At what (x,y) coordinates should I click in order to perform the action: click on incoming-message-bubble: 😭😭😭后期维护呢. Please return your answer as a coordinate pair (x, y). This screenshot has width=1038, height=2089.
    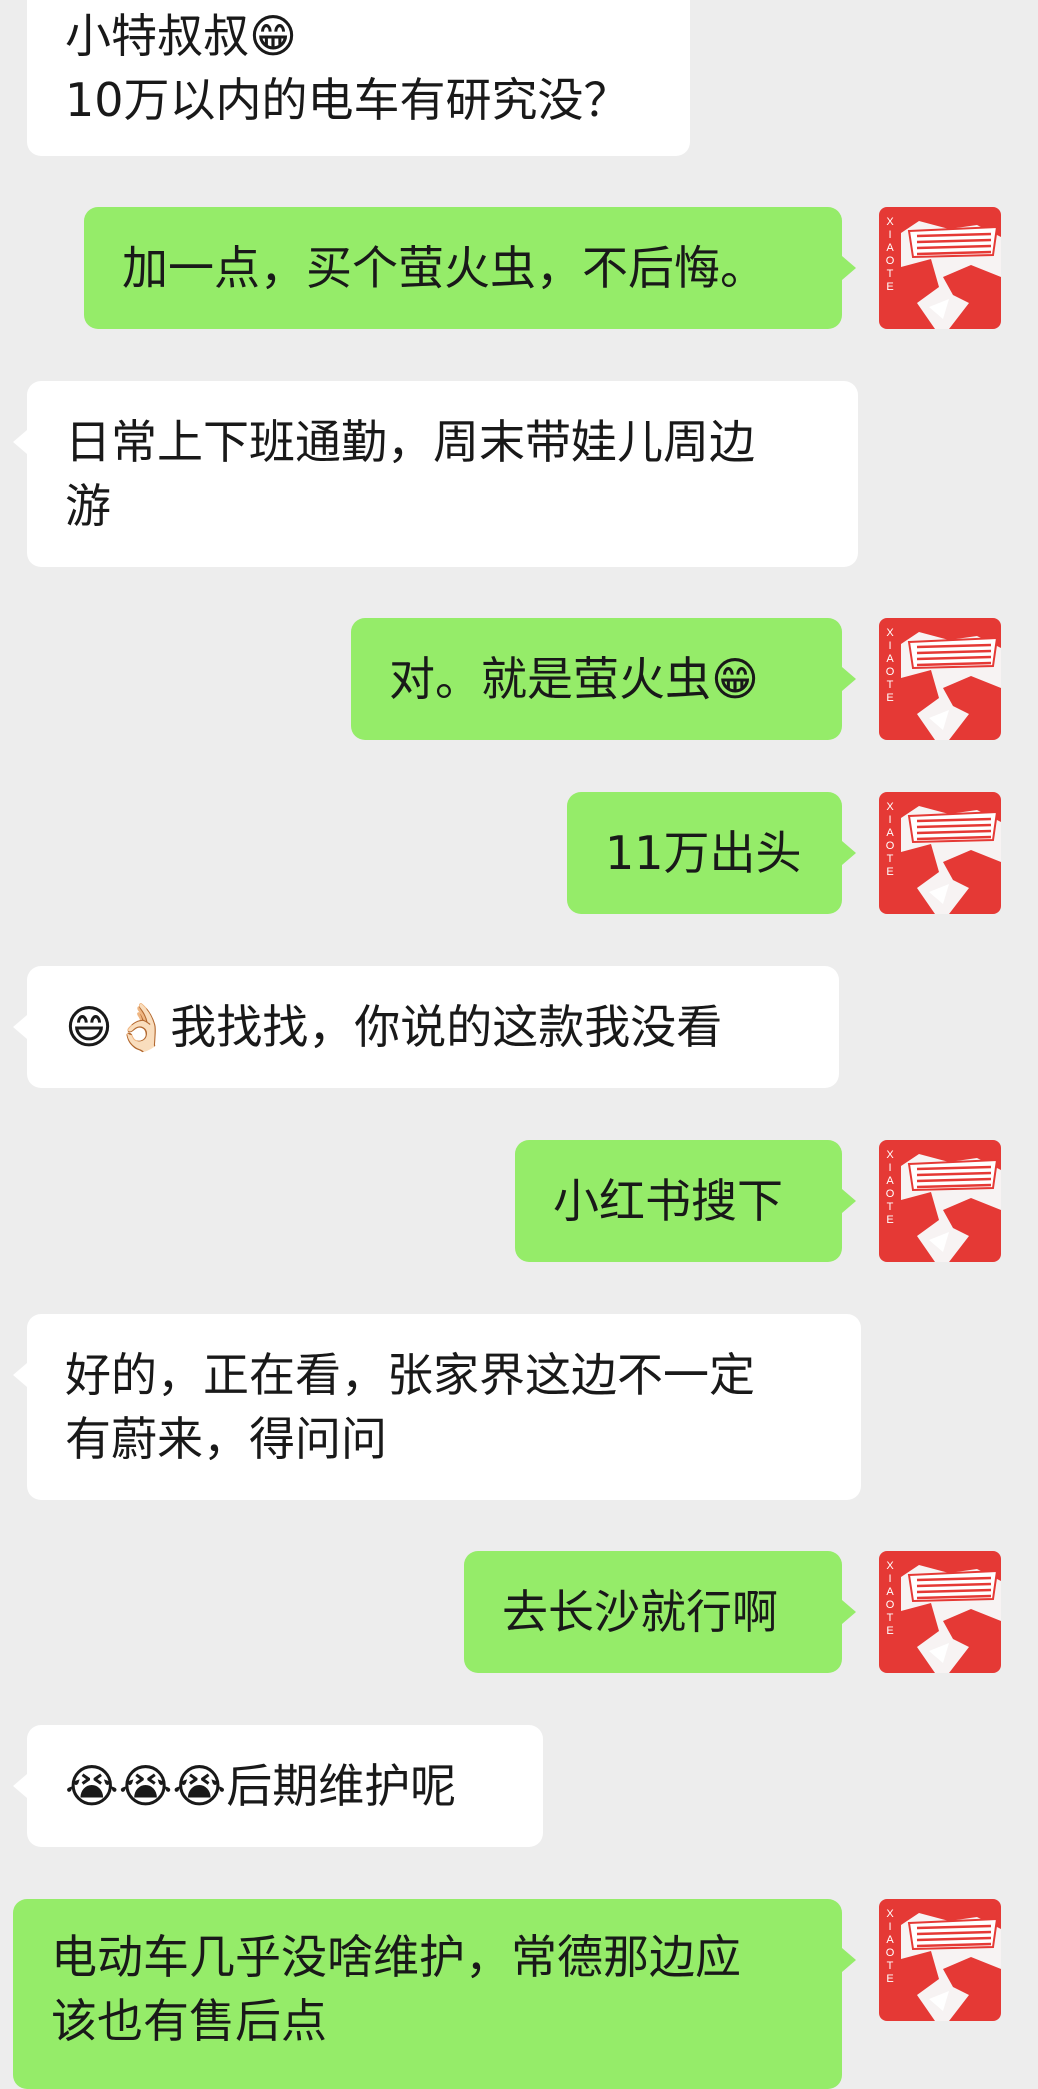
    Looking at the image, I should click on (285, 1786).